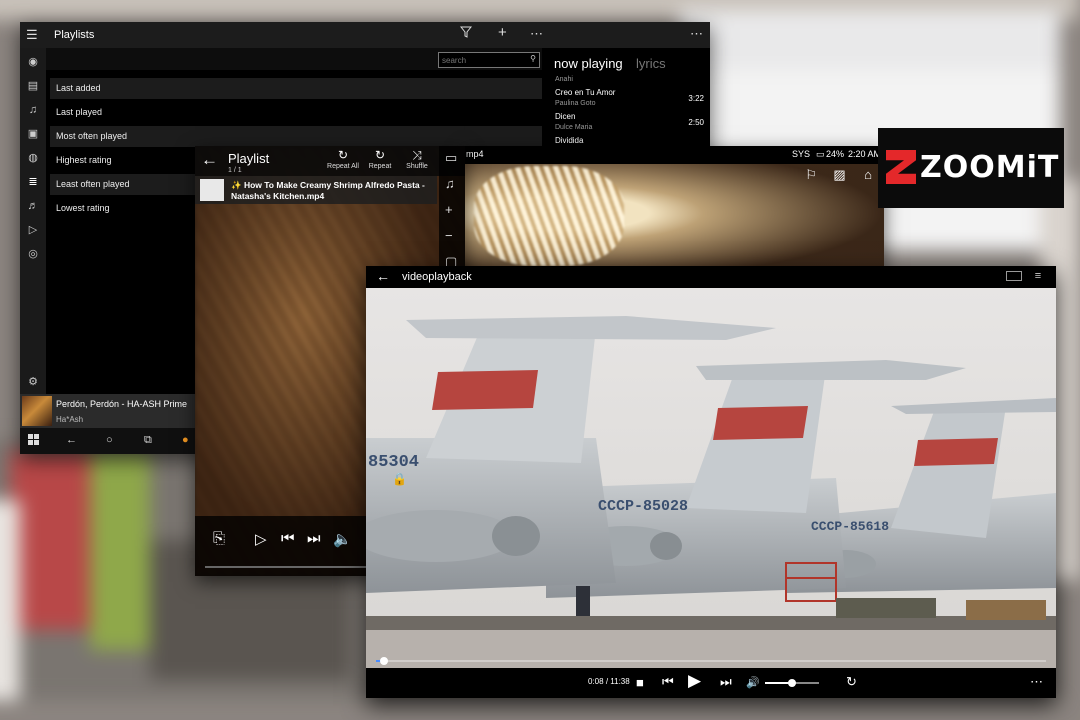 The width and height of the screenshot is (1080, 720). I want to click on volume-handle, so click(792, 683).